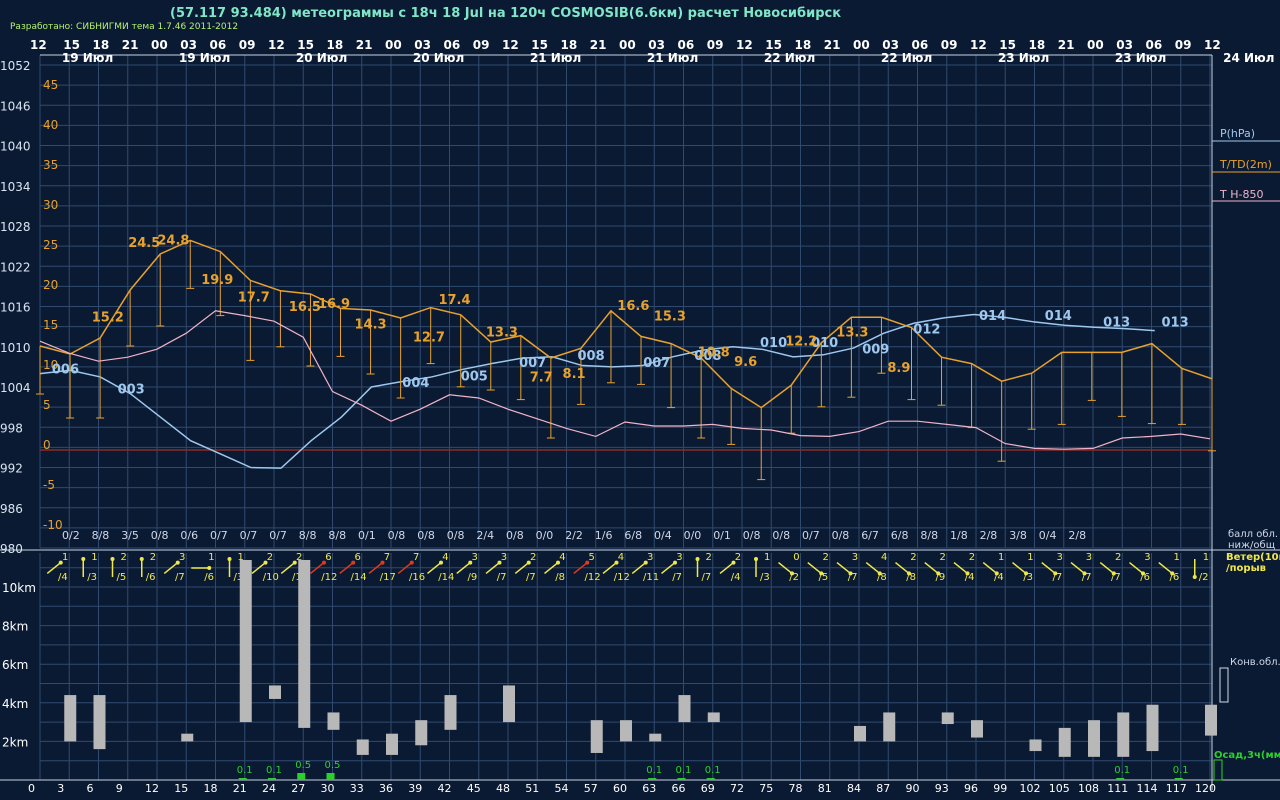  Describe the element at coordinates (485, 535) in the screenshot. I see `cloud-cover-value: 2/4` at that location.